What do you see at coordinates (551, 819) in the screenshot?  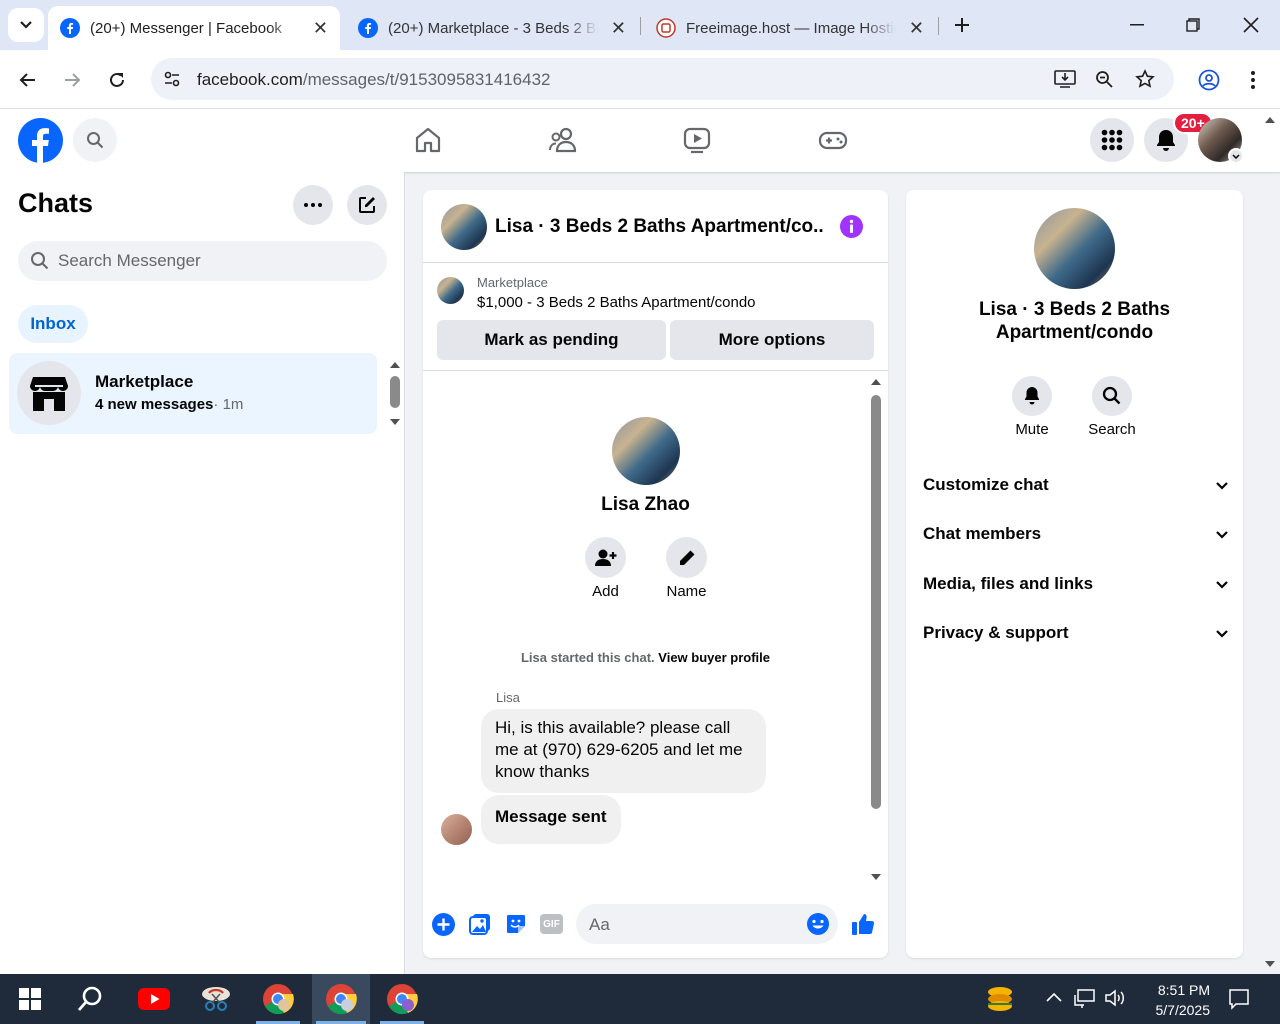 I see `message-bubble: Message sent` at bounding box center [551, 819].